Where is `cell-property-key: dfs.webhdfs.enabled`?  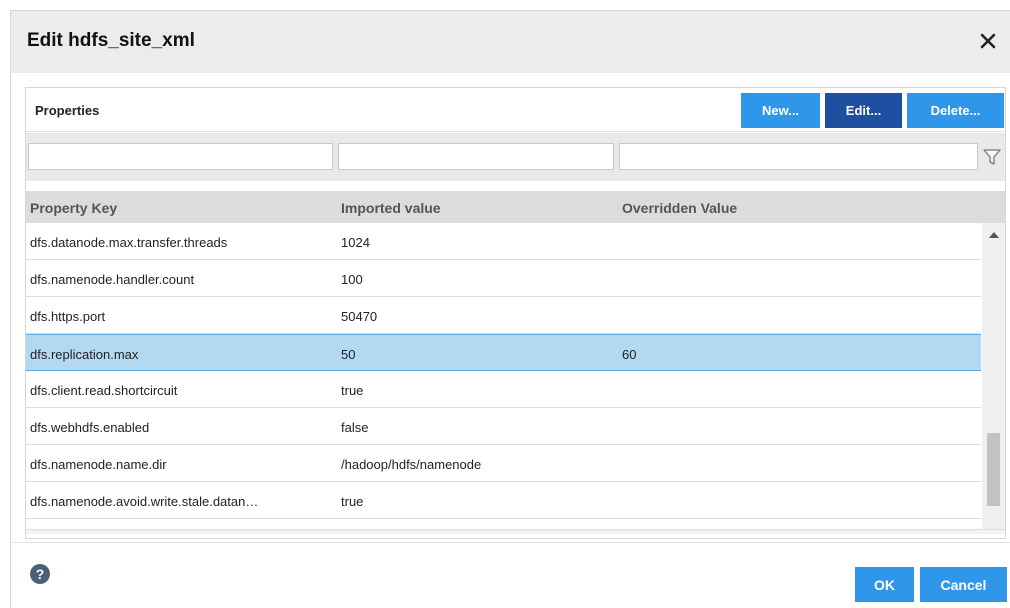 cell-property-key: dfs.webhdfs.enabled is located at coordinates (90, 427).